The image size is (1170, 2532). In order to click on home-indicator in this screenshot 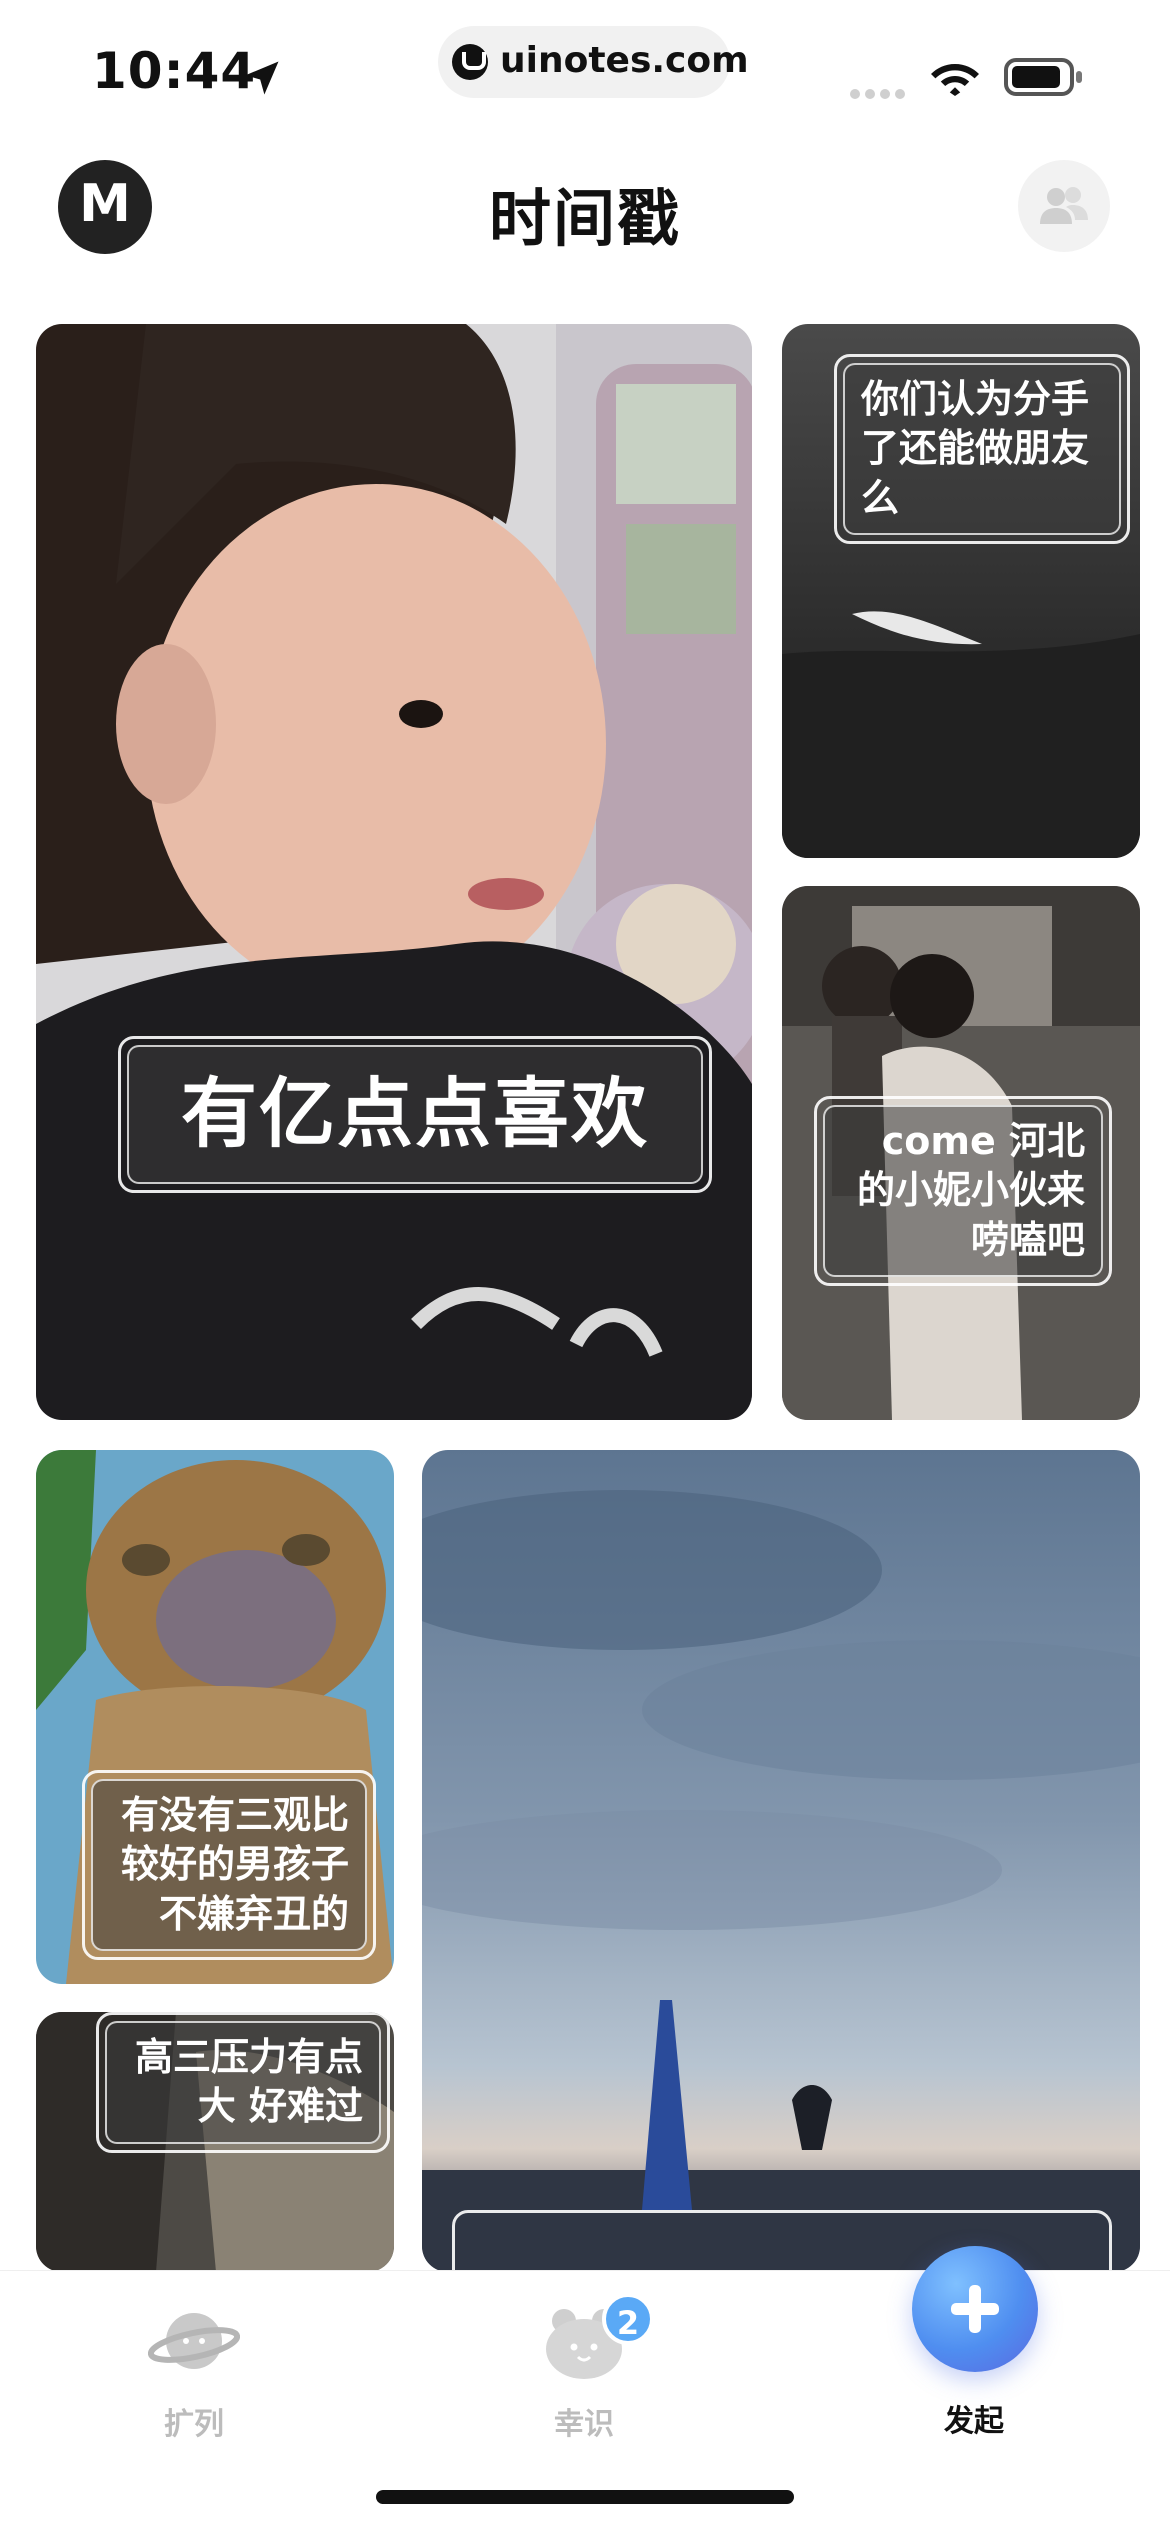, I will do `click(585, 2497)`.